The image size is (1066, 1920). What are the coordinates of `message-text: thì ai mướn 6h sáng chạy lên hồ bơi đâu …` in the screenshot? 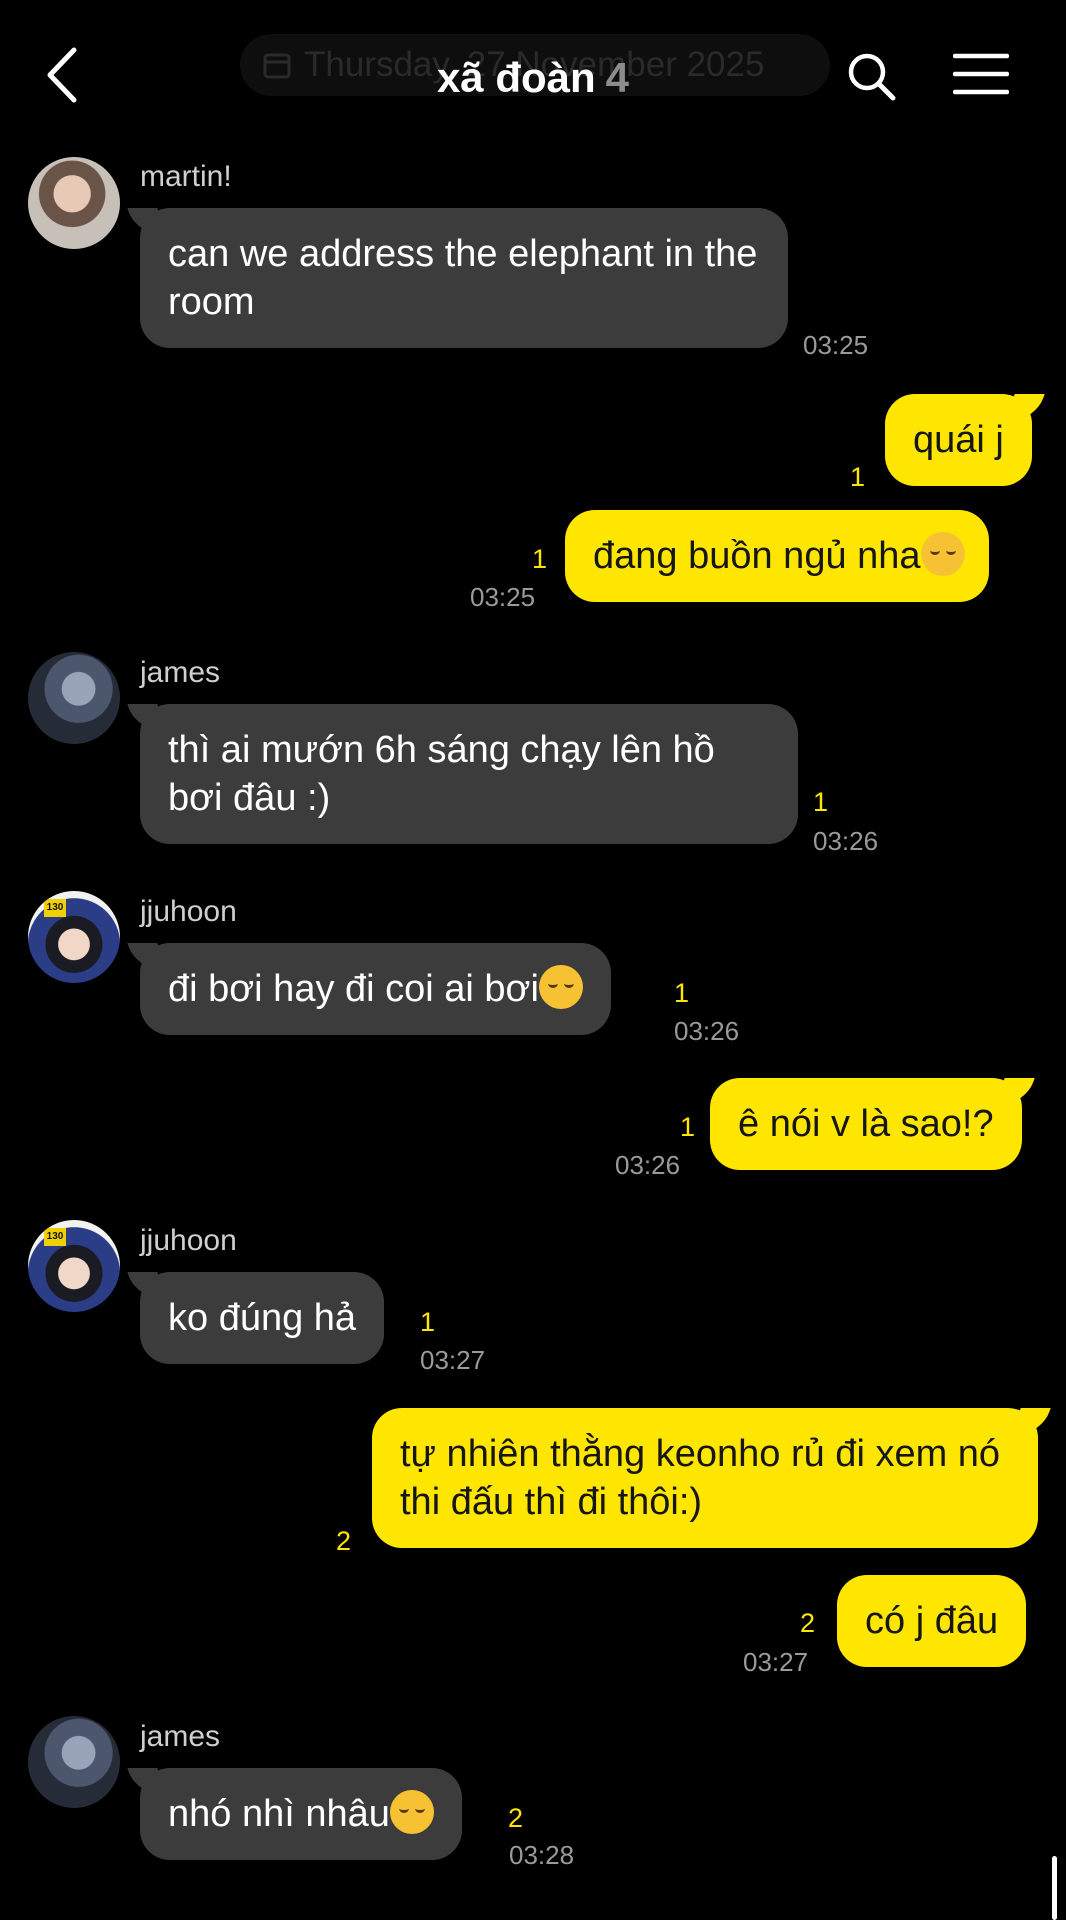 It's located at (441, 774).